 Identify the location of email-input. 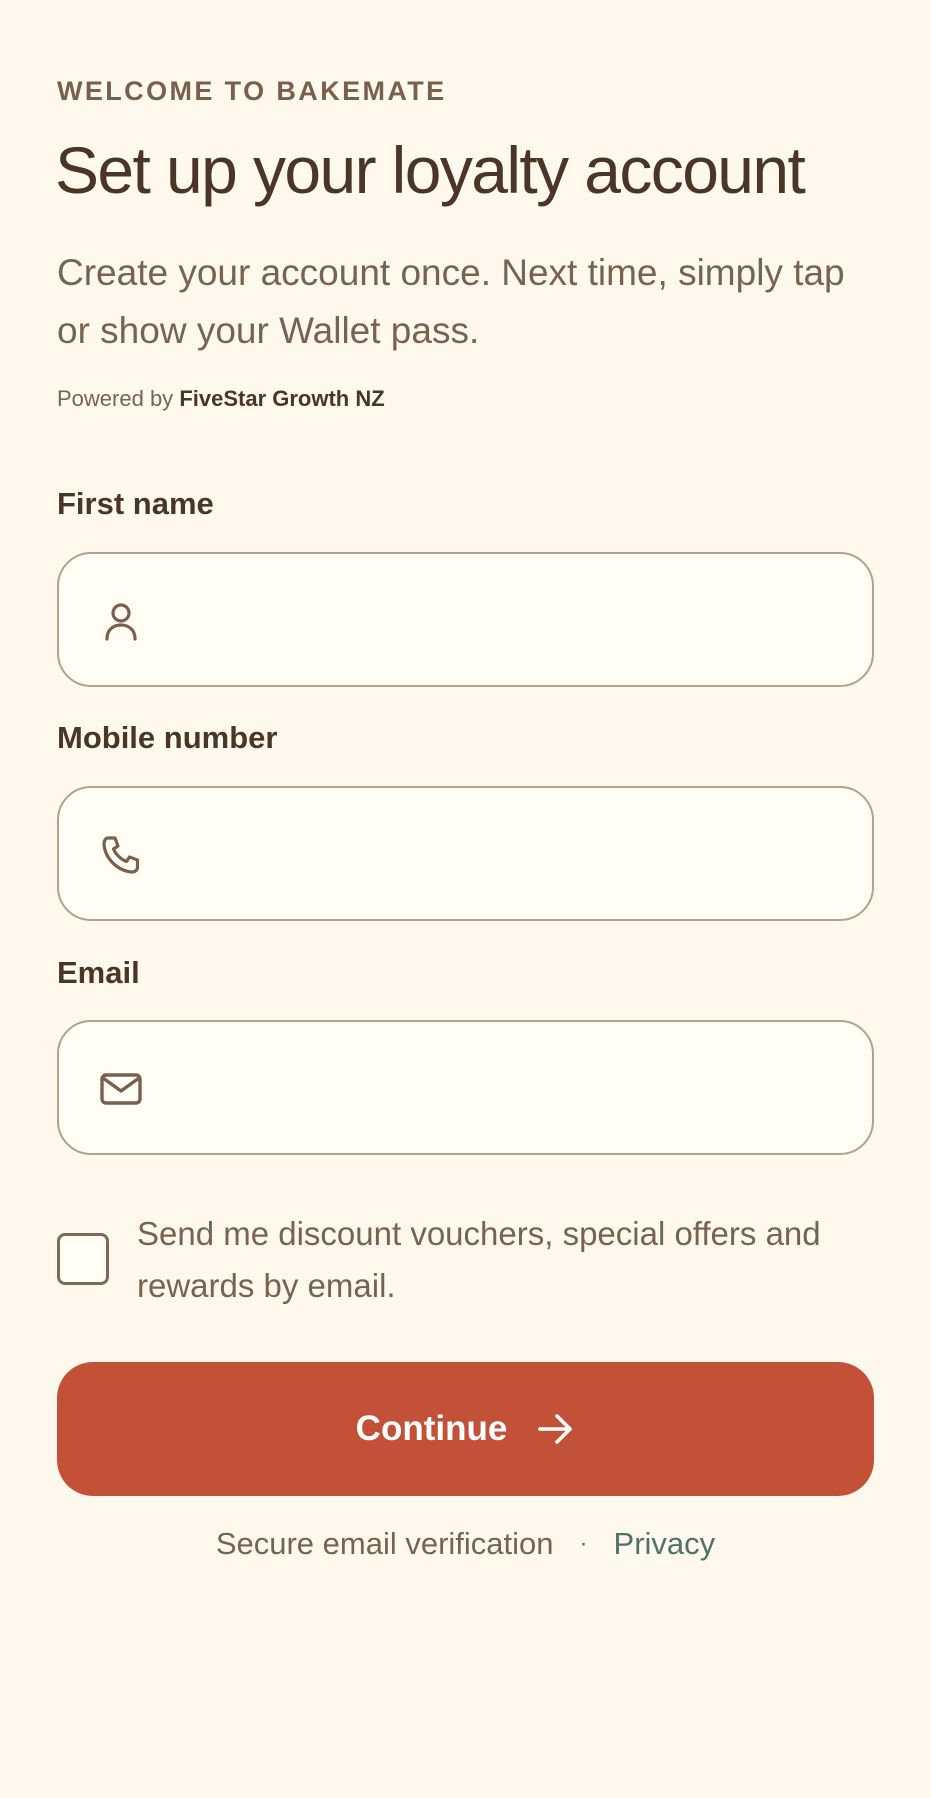
(513, 1088).